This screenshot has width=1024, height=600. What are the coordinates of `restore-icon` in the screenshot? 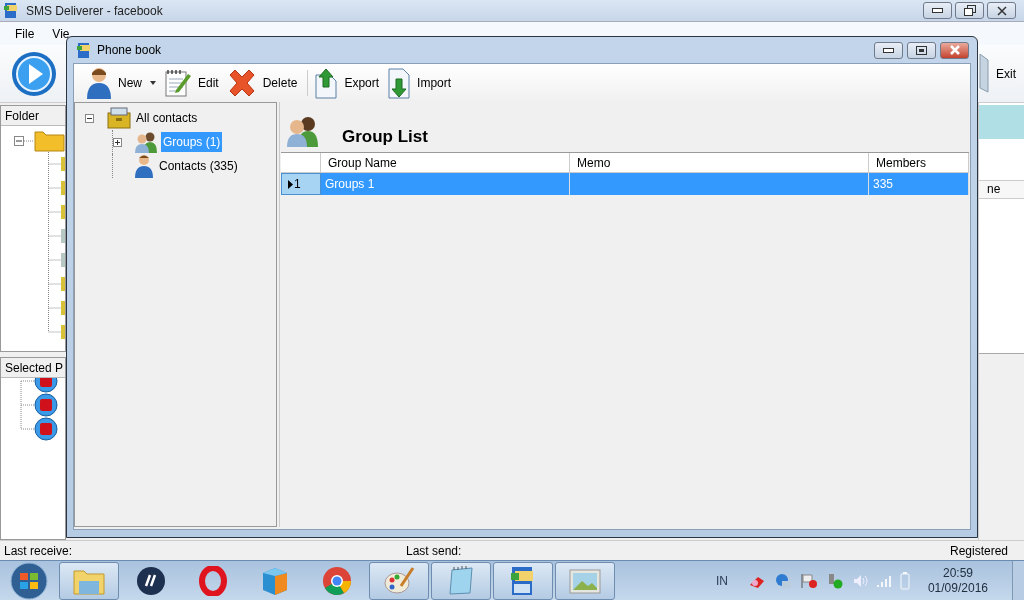 It's located at (969, 10).